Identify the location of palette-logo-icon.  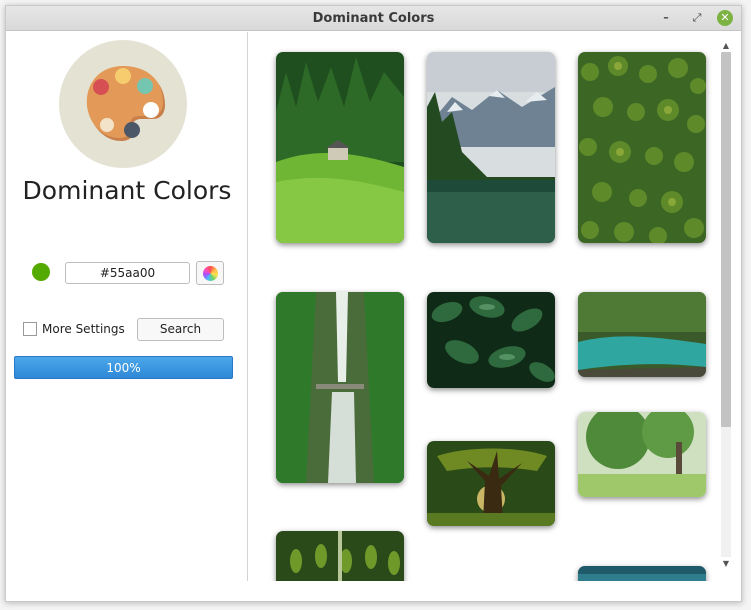
(123, 104).